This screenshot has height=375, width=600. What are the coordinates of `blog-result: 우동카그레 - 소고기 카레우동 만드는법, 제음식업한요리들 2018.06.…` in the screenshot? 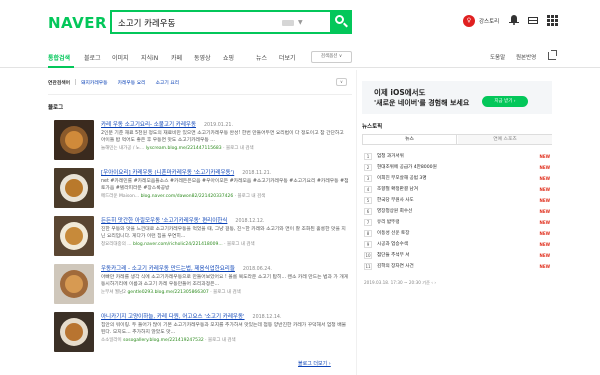 It's located at (198, 289).